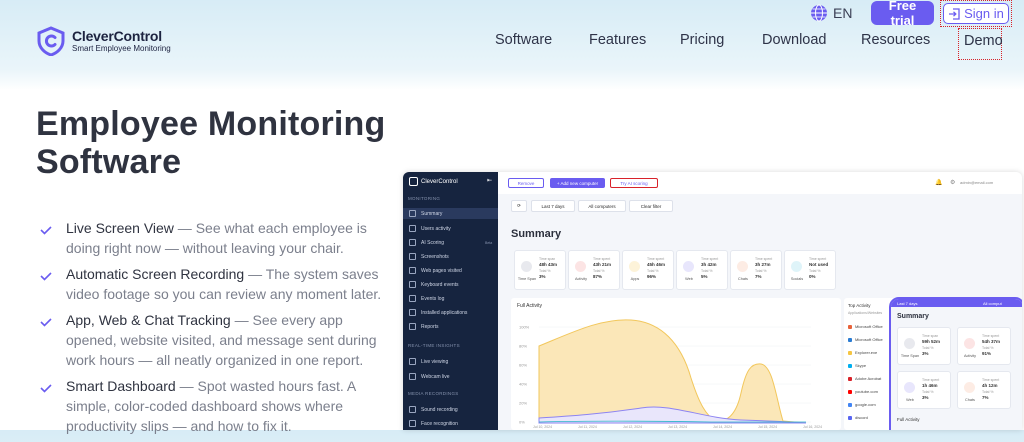 This screenshot has height=442, width=1024. Describe the element at coordinates (120, 228) in the screenshot. I see `feature-title: Live Screen View` at that location.